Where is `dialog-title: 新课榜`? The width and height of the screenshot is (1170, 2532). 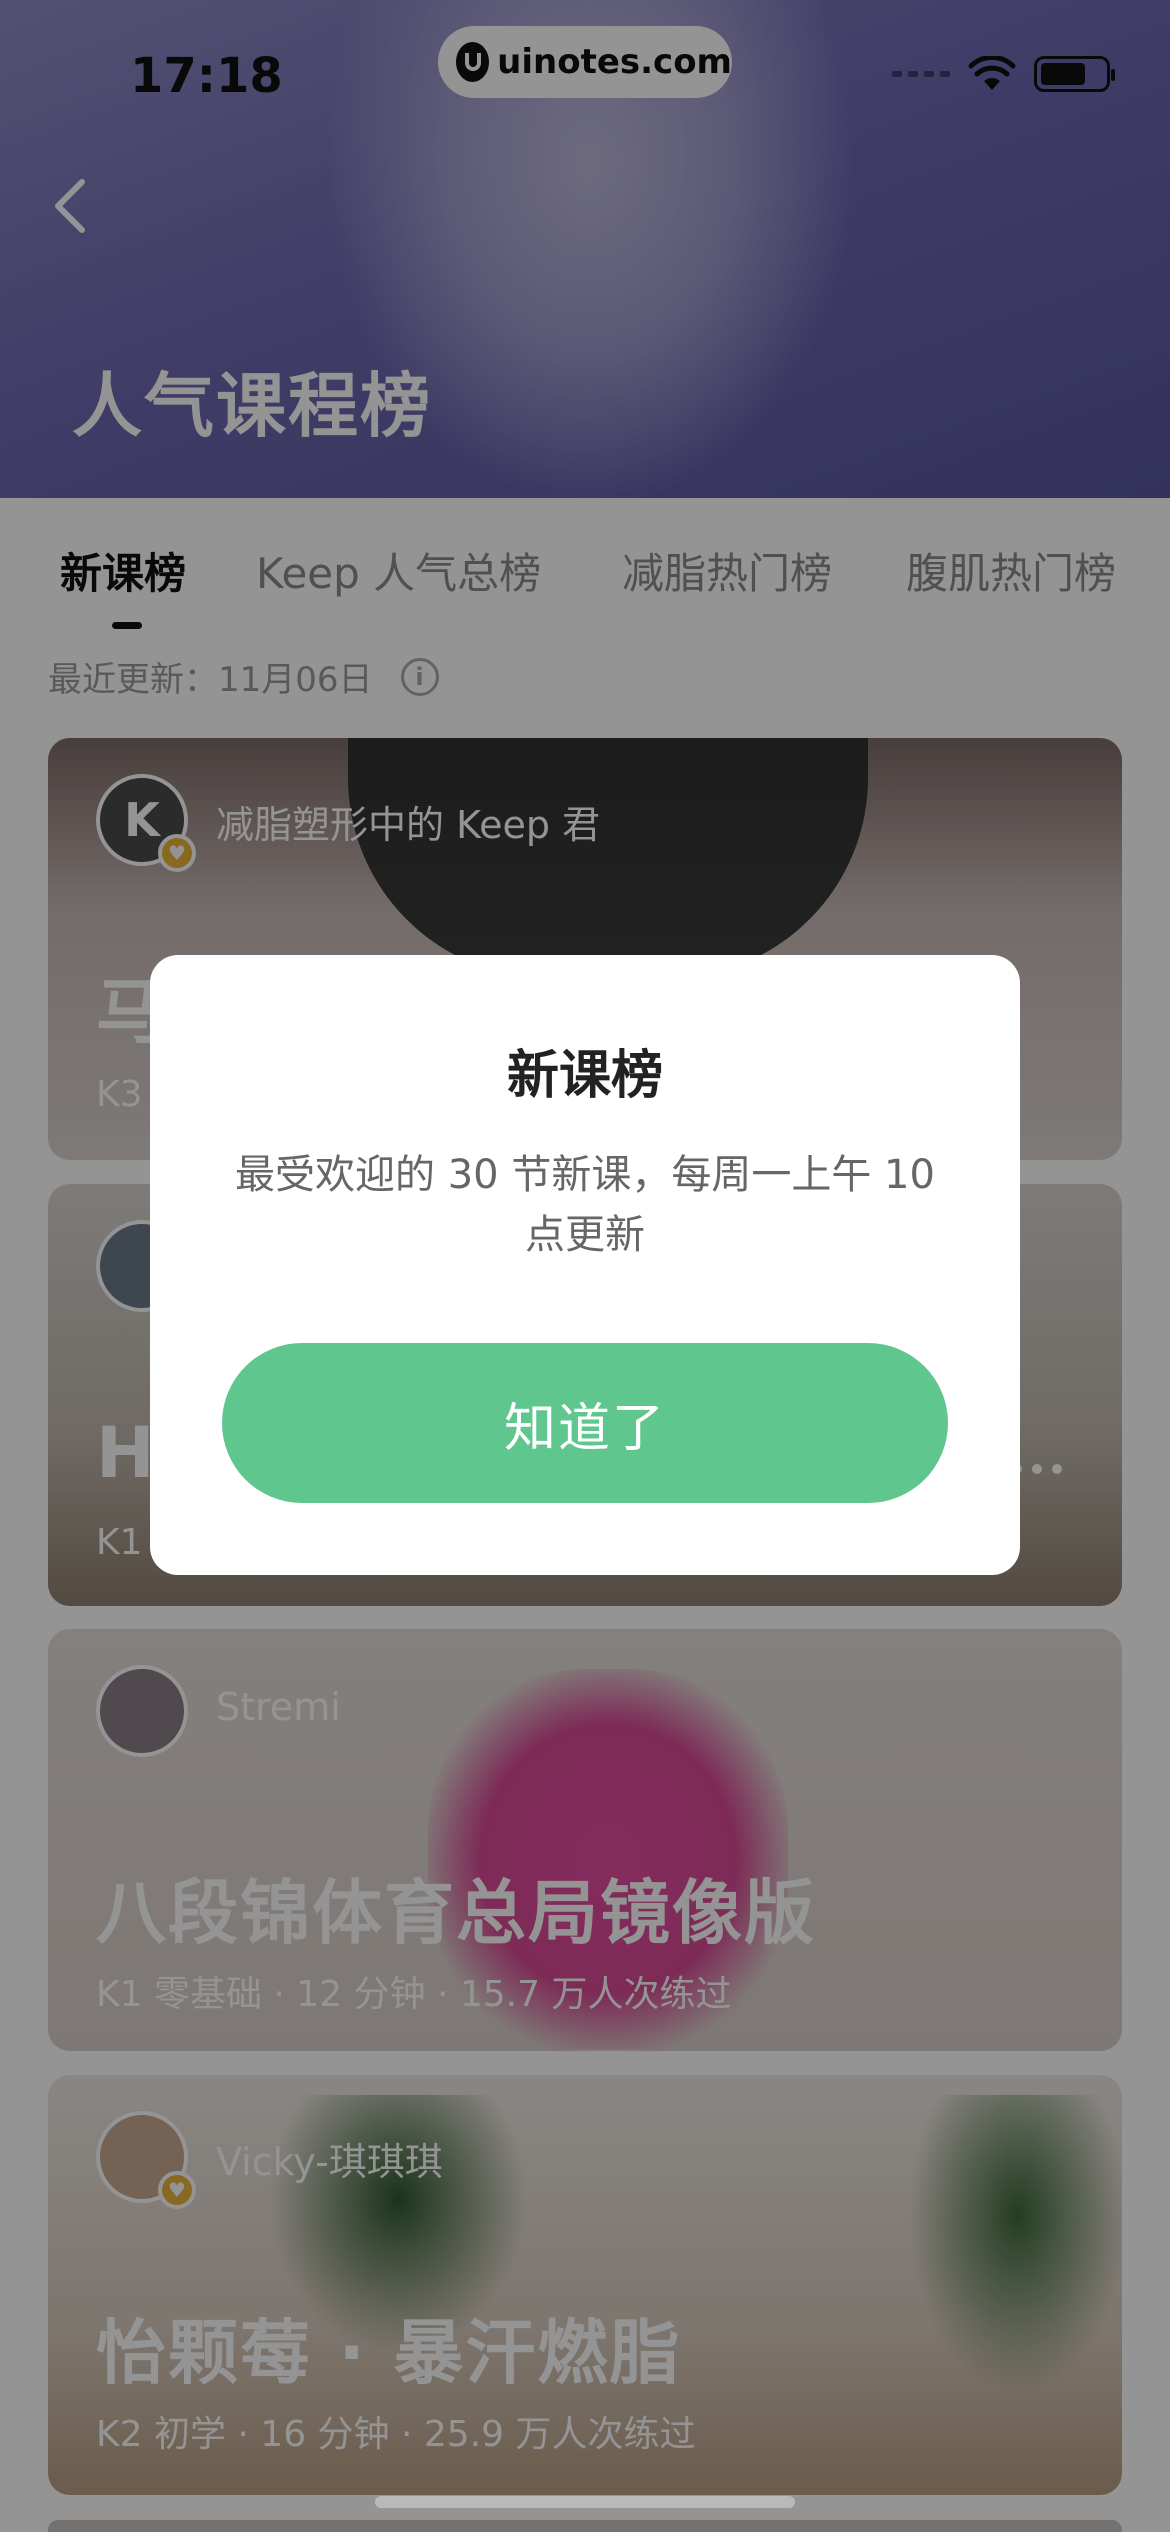 dialog-title: 新课榜 is located at coordinates (584, 1076).